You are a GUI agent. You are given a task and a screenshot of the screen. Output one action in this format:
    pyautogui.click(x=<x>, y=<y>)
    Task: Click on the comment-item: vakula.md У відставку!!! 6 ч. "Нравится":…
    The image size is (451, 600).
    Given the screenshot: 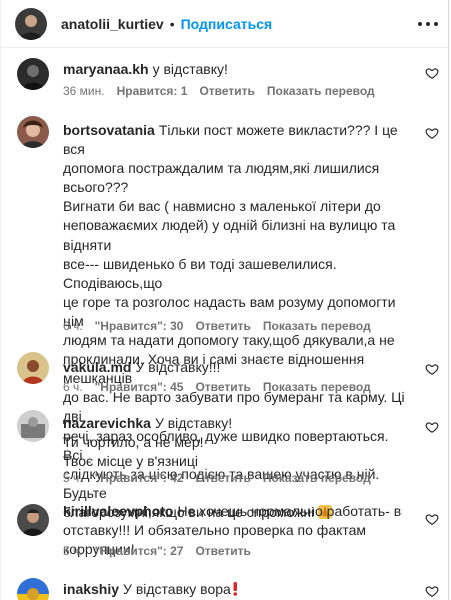 What is the action you would take?
    pyautogui.click(x=224, y=374)
    